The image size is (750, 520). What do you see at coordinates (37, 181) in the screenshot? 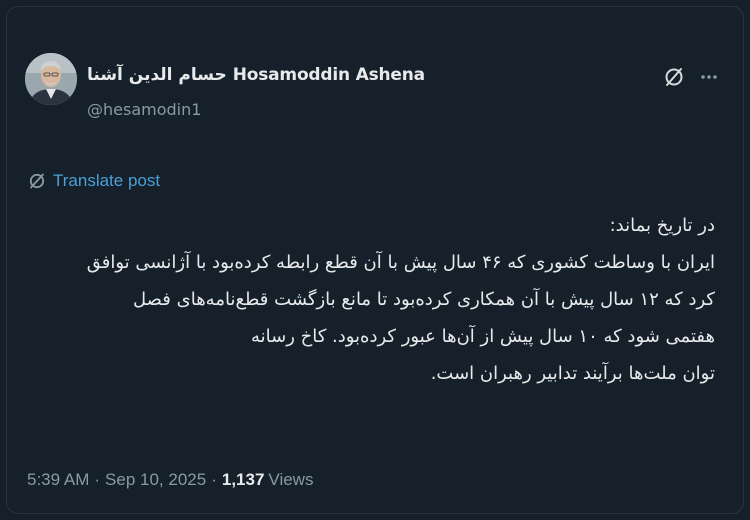
I see `translate-icon` at bounding box center [37, 181].